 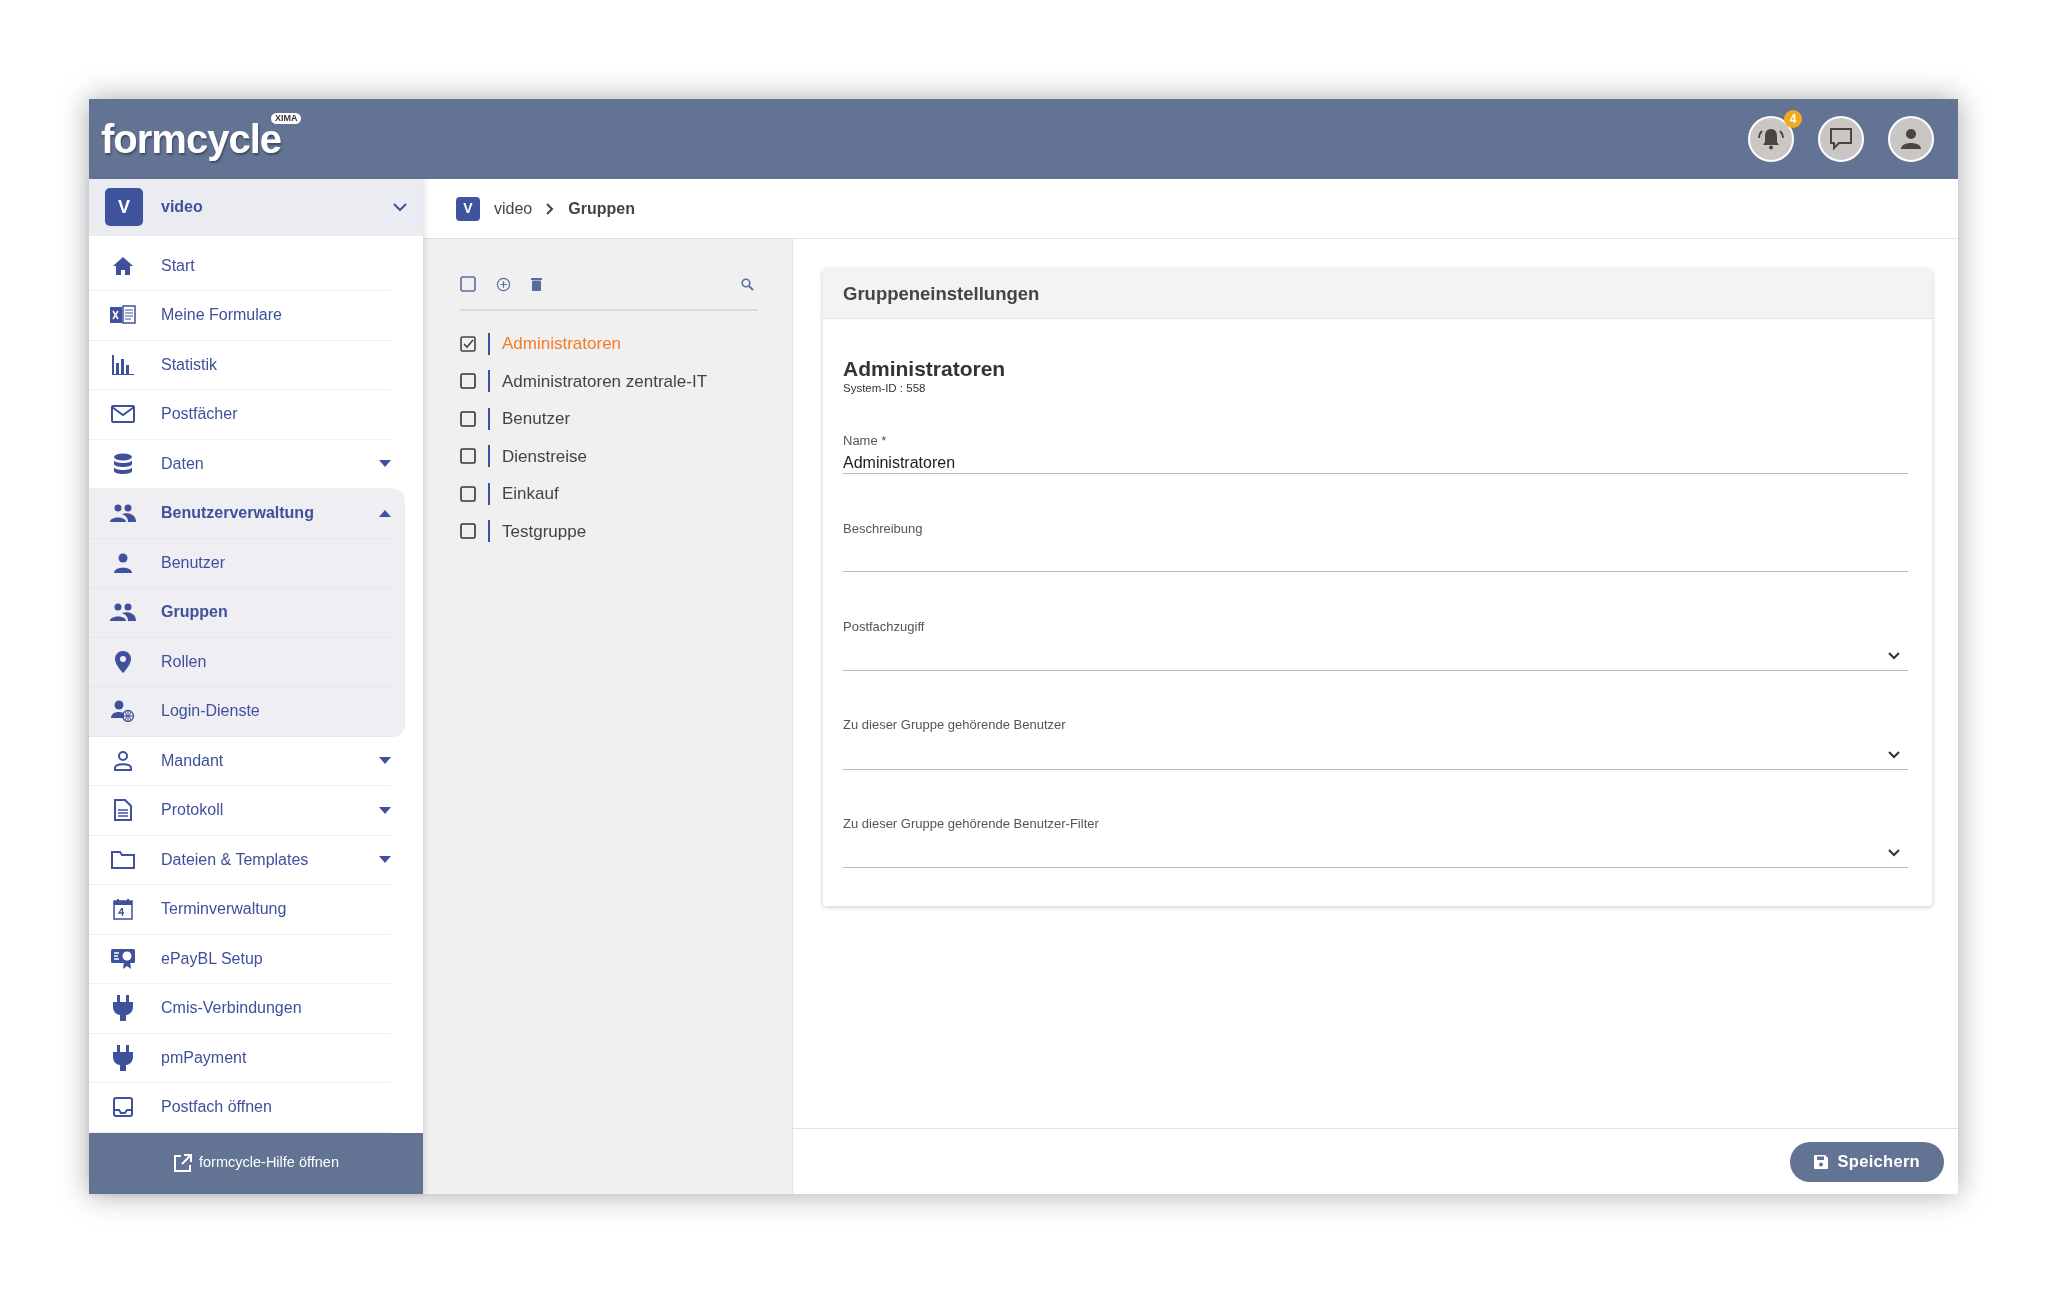 What do you see at coordinates (123, 265) in the screenshot?
I see `home-icon` at bounding box center [123, 265].